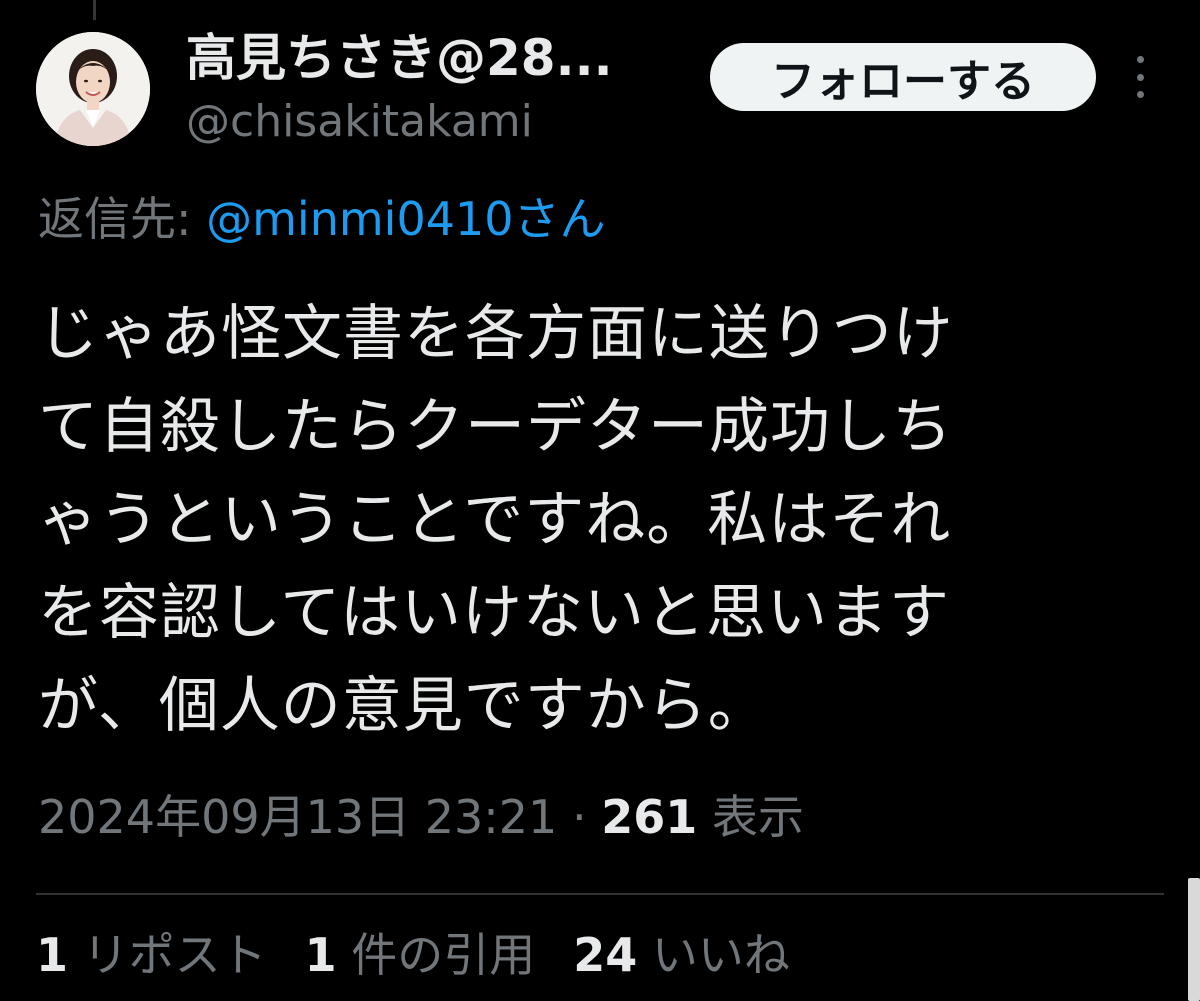  What do you see at coordinates (122, 219) in the screenshot?
I see `reply-to-prefix: 返信先:` at bounding box center [122, 219].